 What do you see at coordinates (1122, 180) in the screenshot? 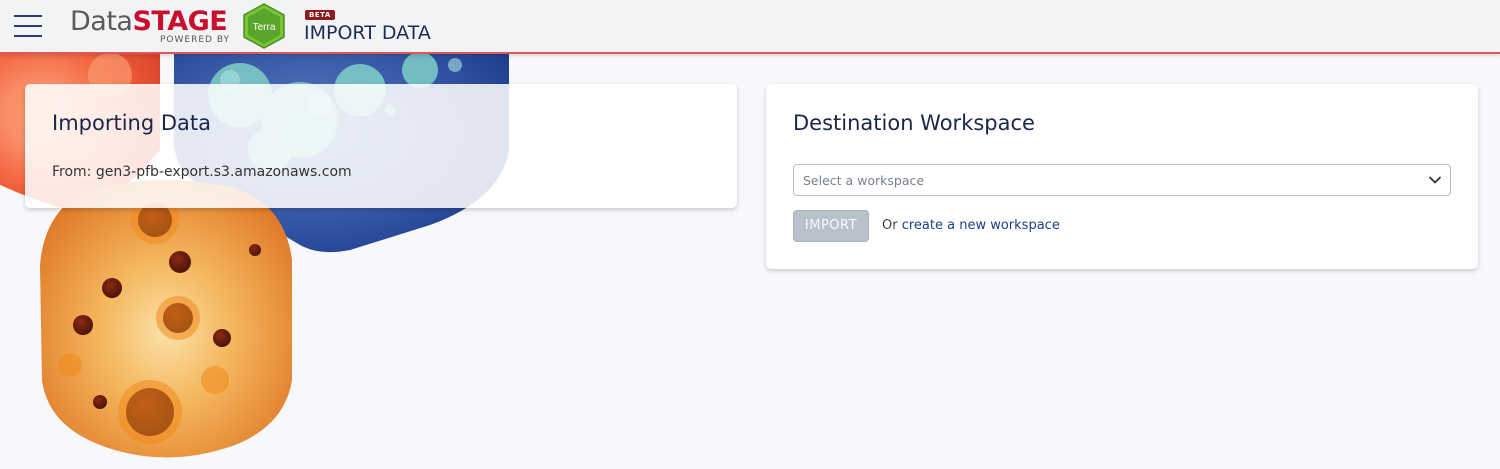
I see `workspace-select: Select a workspace` at bounding box center [1122, 180].